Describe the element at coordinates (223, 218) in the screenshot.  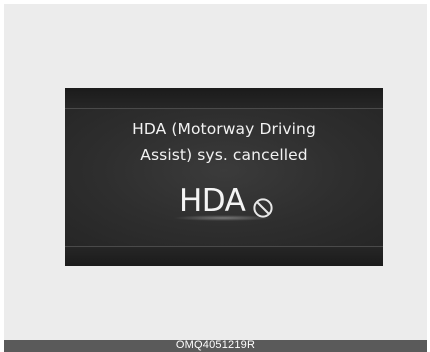
I see `indicator-reflection` at that location.